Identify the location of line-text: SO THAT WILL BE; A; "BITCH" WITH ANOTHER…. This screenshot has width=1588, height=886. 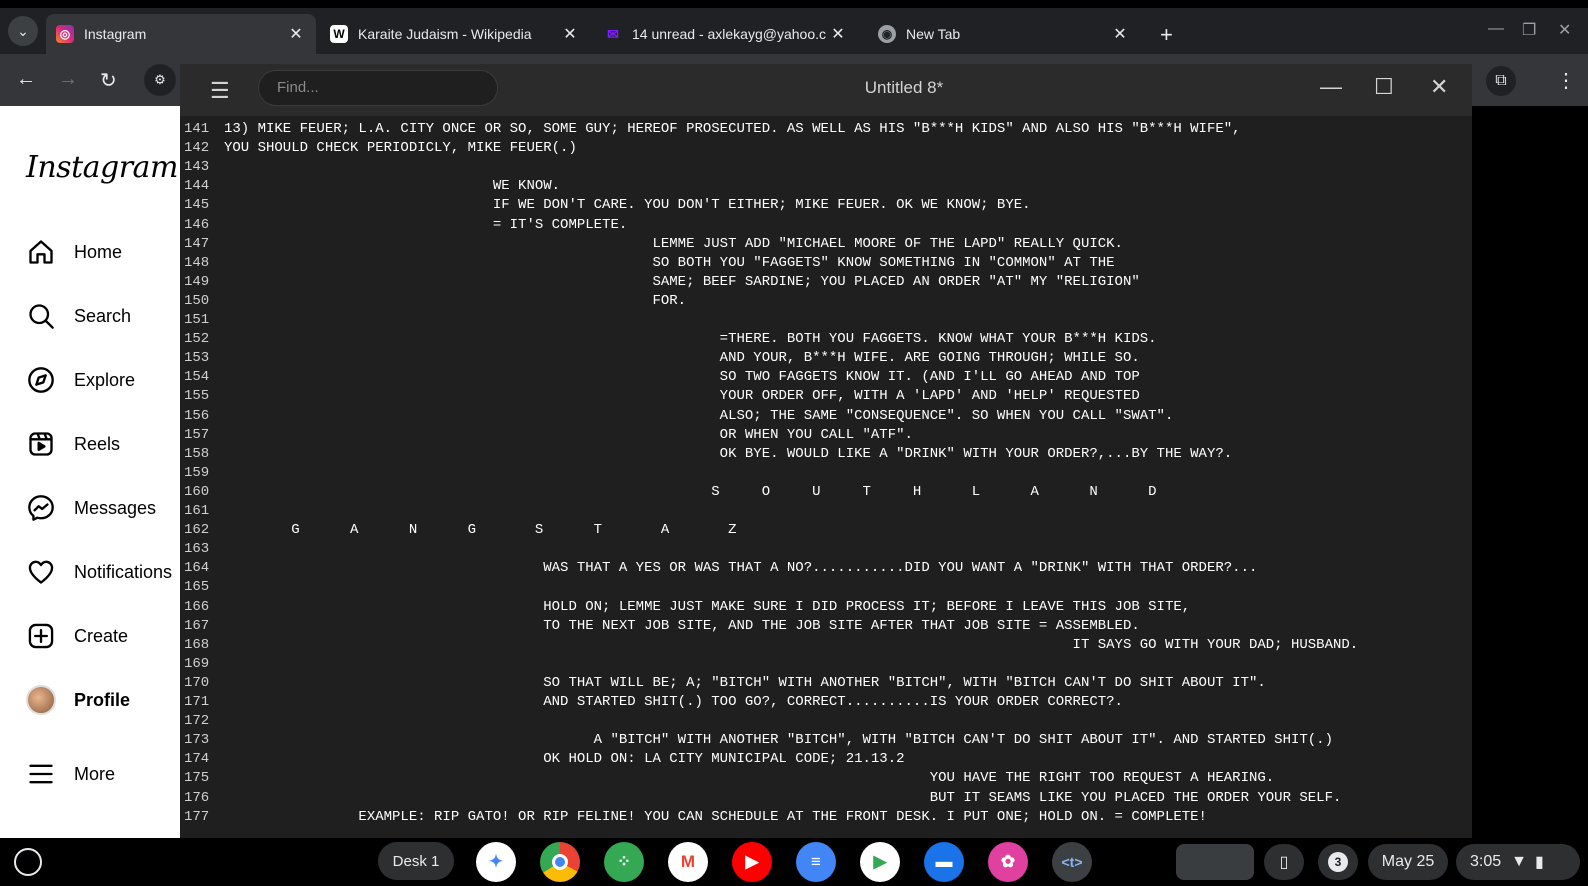
(745, 683).